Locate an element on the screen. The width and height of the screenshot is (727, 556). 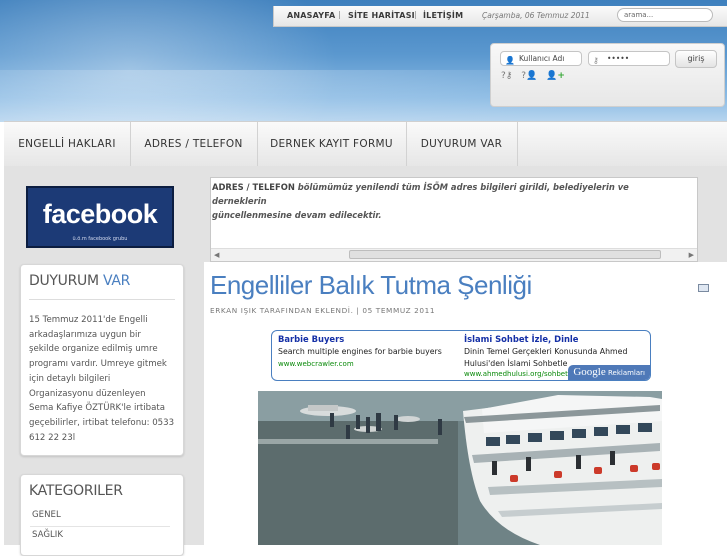
forgot-username-icon: ?👤 is located at coordinates (529, 76).